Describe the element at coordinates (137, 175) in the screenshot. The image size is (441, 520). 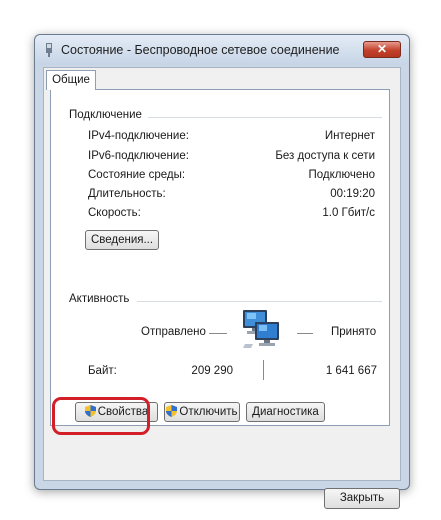
I see `media-state-label: Состояние среды:` at that location.